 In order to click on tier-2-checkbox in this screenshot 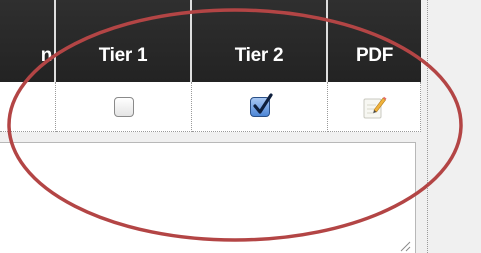, I will do `click(261, 104)`.